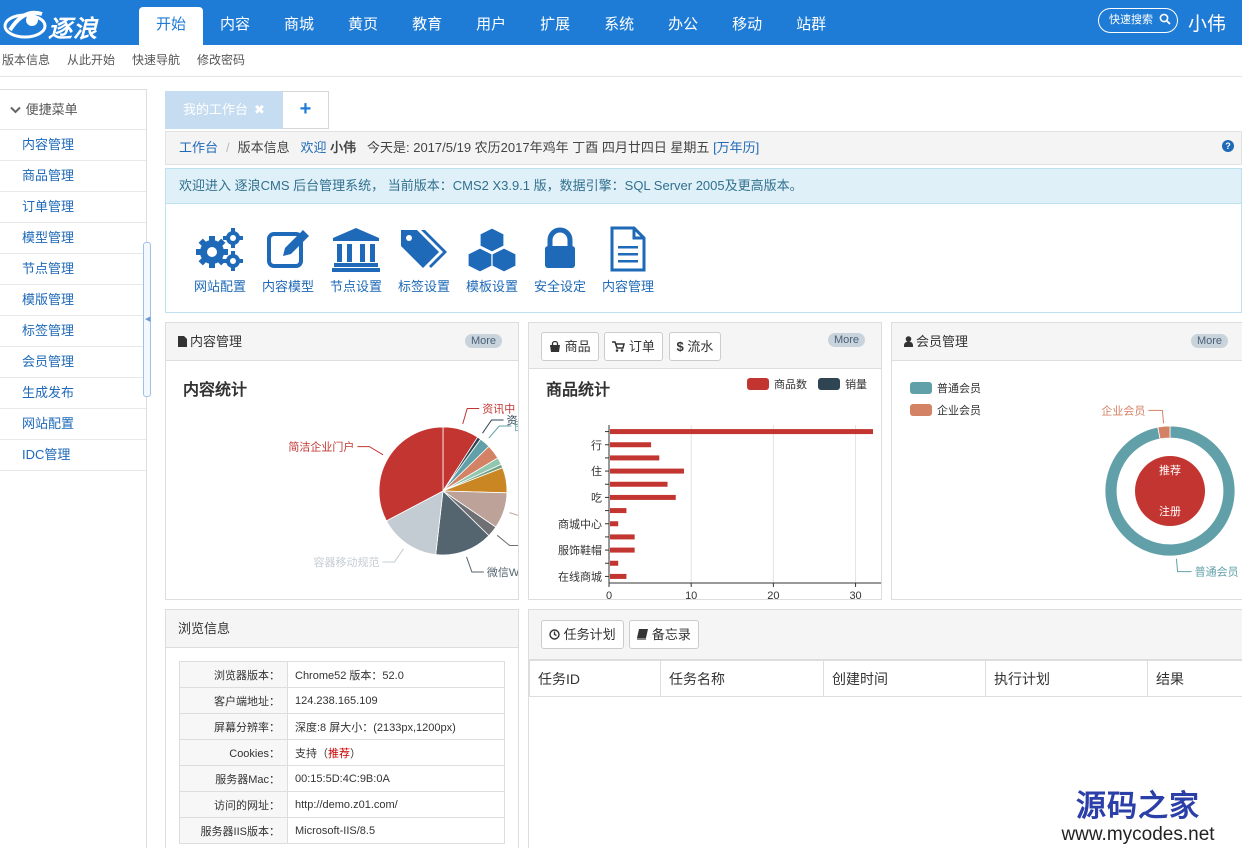 The image size is (1242, 848). Describe the element at coordinates (162, 60) in the screenshot. I see `subnav-quick-nav: 快速导航` at that location.